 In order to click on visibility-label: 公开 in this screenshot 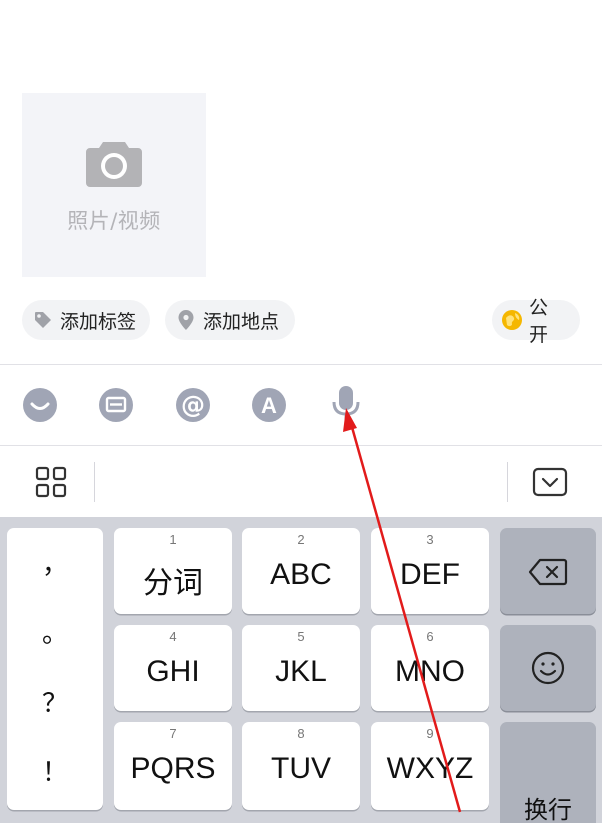, I will do `click(539, 321)`.